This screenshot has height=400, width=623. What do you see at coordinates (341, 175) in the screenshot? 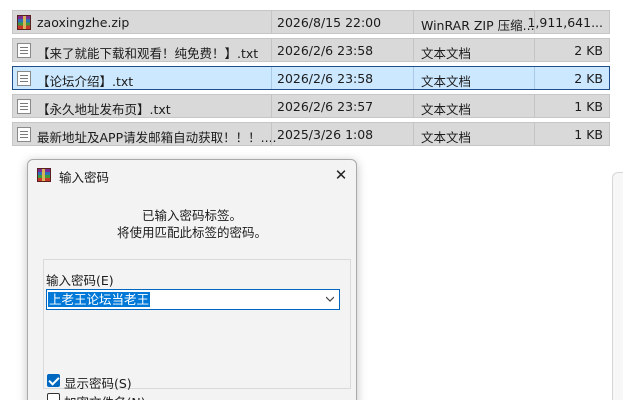
I see `close-button: ✕` at bounding box center [341, 175].